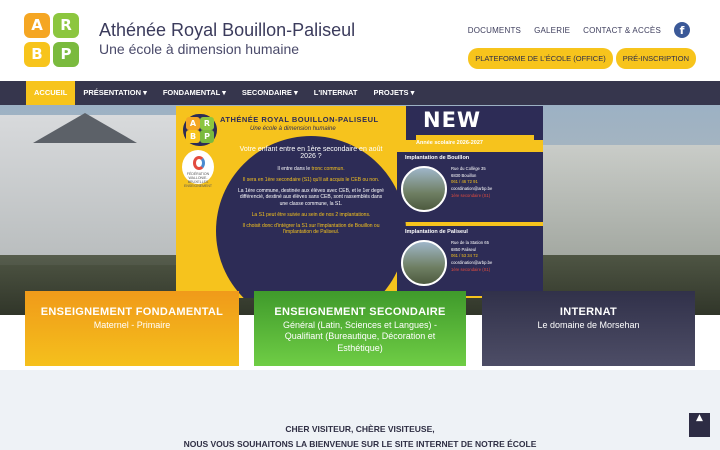 Image resolution: width=720 pixels, height=450 pixels. What do you see at coordinates (540, 58) in the screenshot?
I see `platform-button: PLATEFORME DE L'ÉCOLE (OFFICE)` at bounding box center [540, 58].